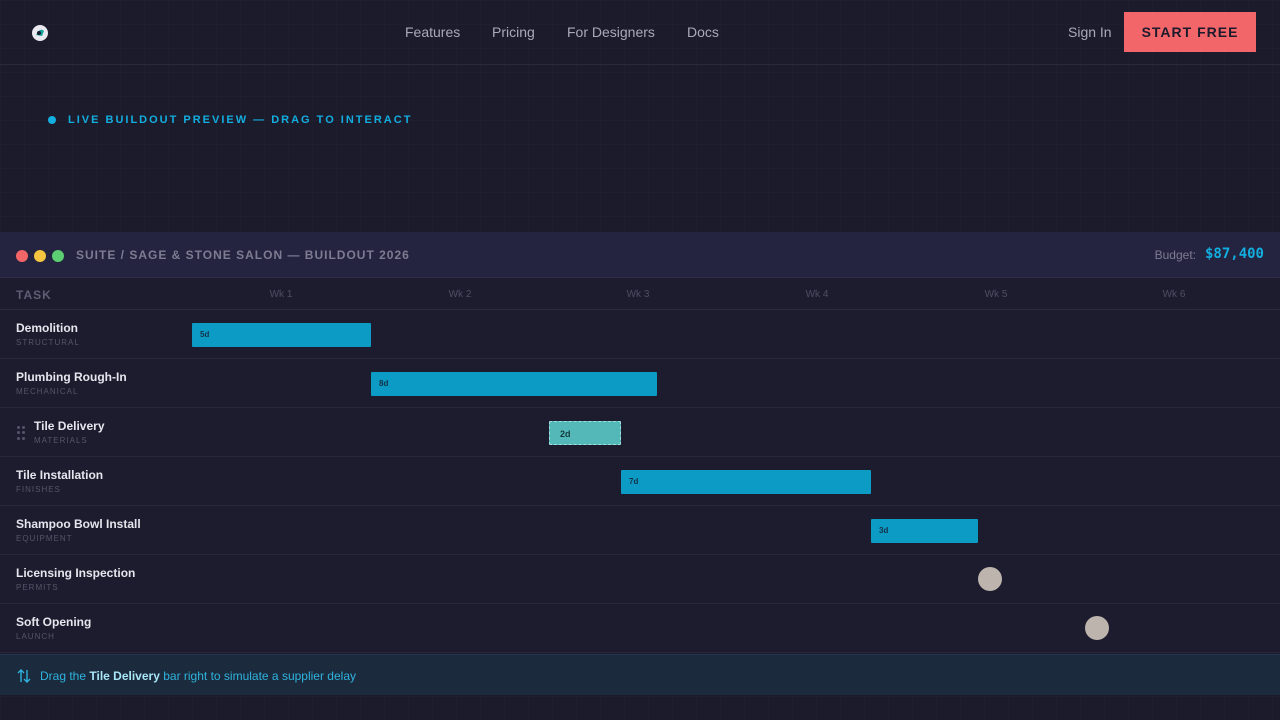  I want to click on window-close-dot, so click(22, 256).